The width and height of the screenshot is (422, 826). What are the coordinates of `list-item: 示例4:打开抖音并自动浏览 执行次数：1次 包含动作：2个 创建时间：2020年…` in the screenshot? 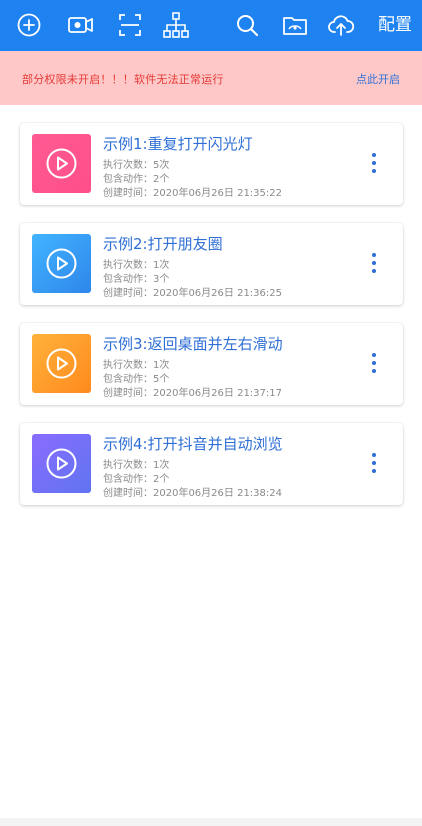 It's located at (211, 464).